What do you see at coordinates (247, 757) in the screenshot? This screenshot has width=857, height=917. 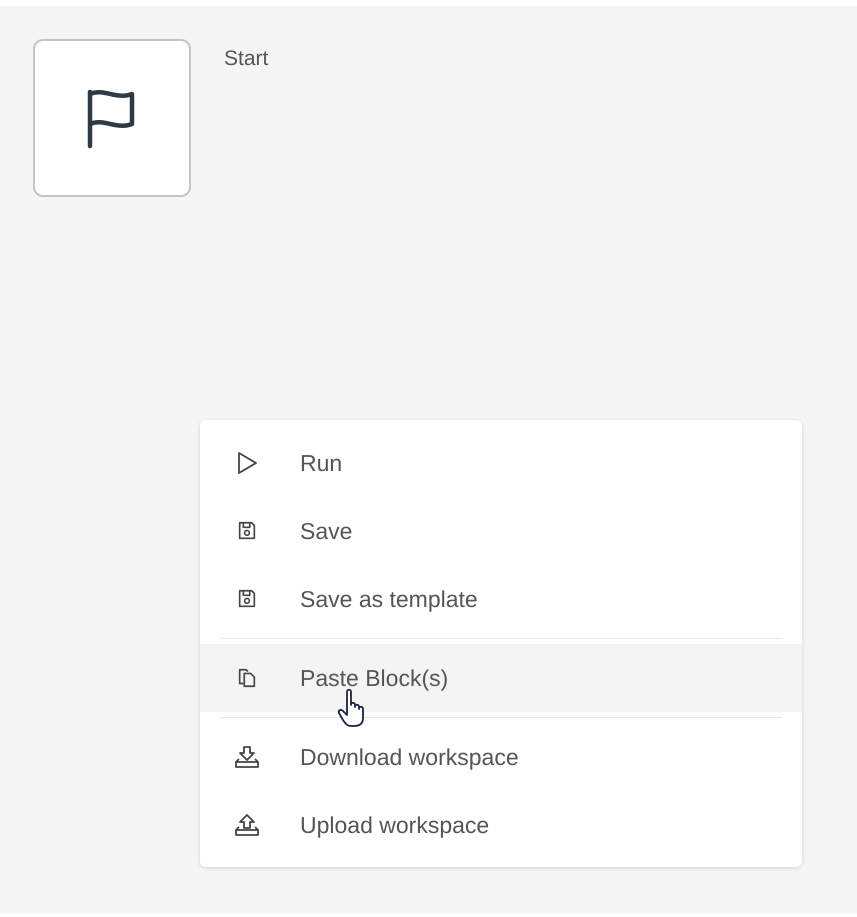 I see `download-icon` at bounding box center [247, 757].